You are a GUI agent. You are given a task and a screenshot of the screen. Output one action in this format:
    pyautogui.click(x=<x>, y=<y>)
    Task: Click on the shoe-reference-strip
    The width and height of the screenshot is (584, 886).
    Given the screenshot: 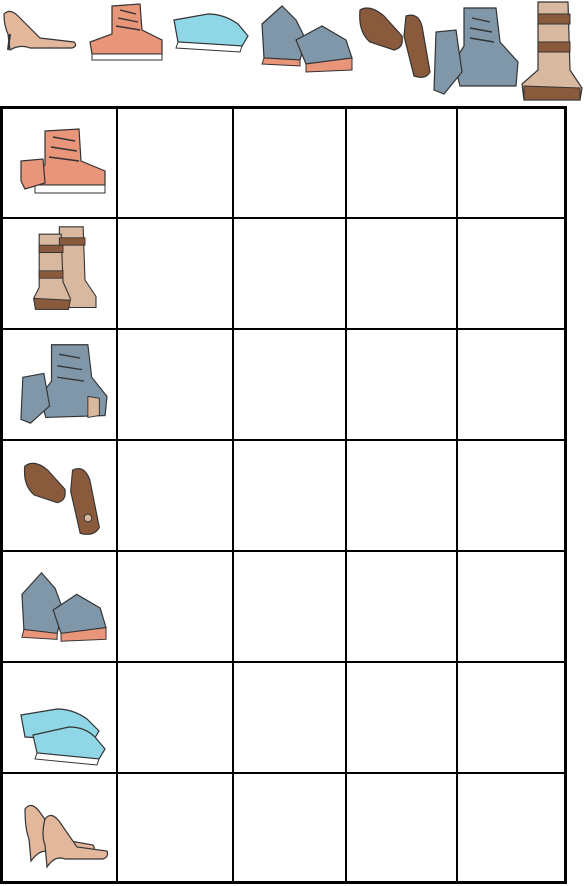 What is the action you would take?
    pyautogui.click(x=292, y=52)
    